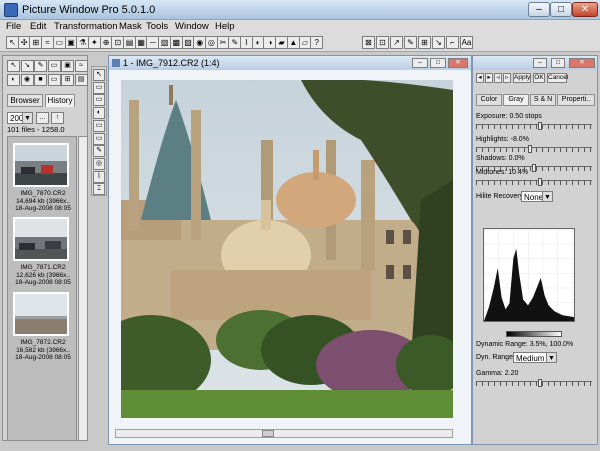  What do you see at coordinates (438, 63) in the screenshot?
I see `image-maximize-button: □` at bounding box center [438, 63].